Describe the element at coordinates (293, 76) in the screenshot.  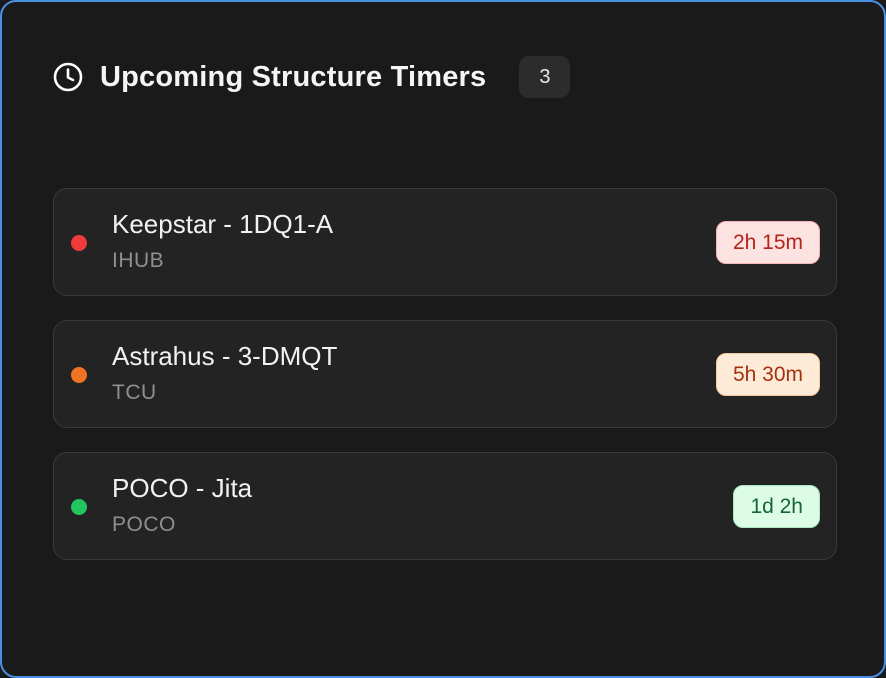
I see `page-title: Upcoming Structure Timers` at that location.